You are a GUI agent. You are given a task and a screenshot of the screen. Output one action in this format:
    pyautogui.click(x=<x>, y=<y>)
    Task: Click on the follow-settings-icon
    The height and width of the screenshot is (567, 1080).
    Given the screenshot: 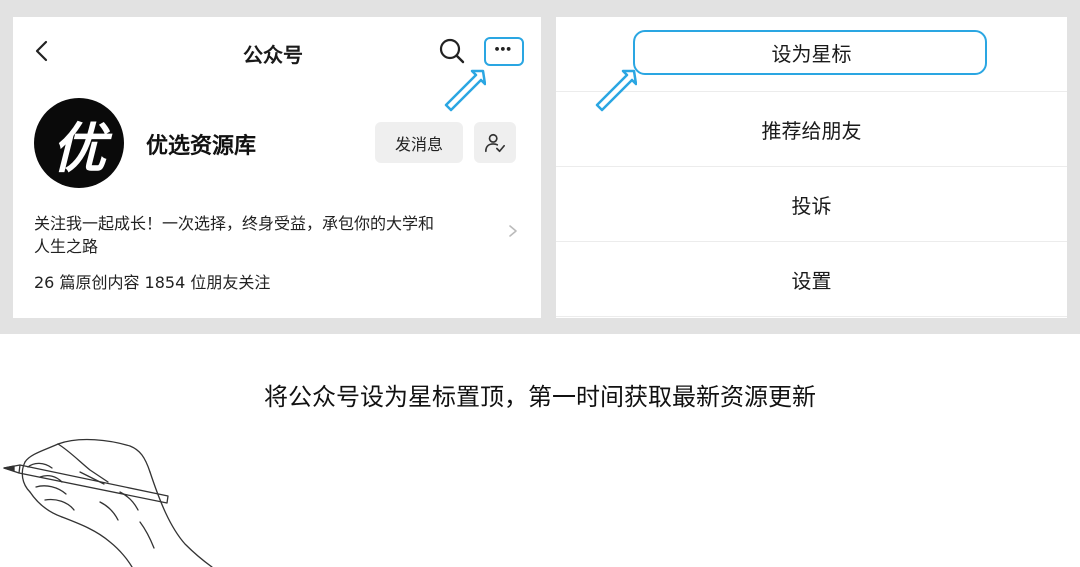 What is the action you would take?
    pyautogui.click(x=495, y=142)
    